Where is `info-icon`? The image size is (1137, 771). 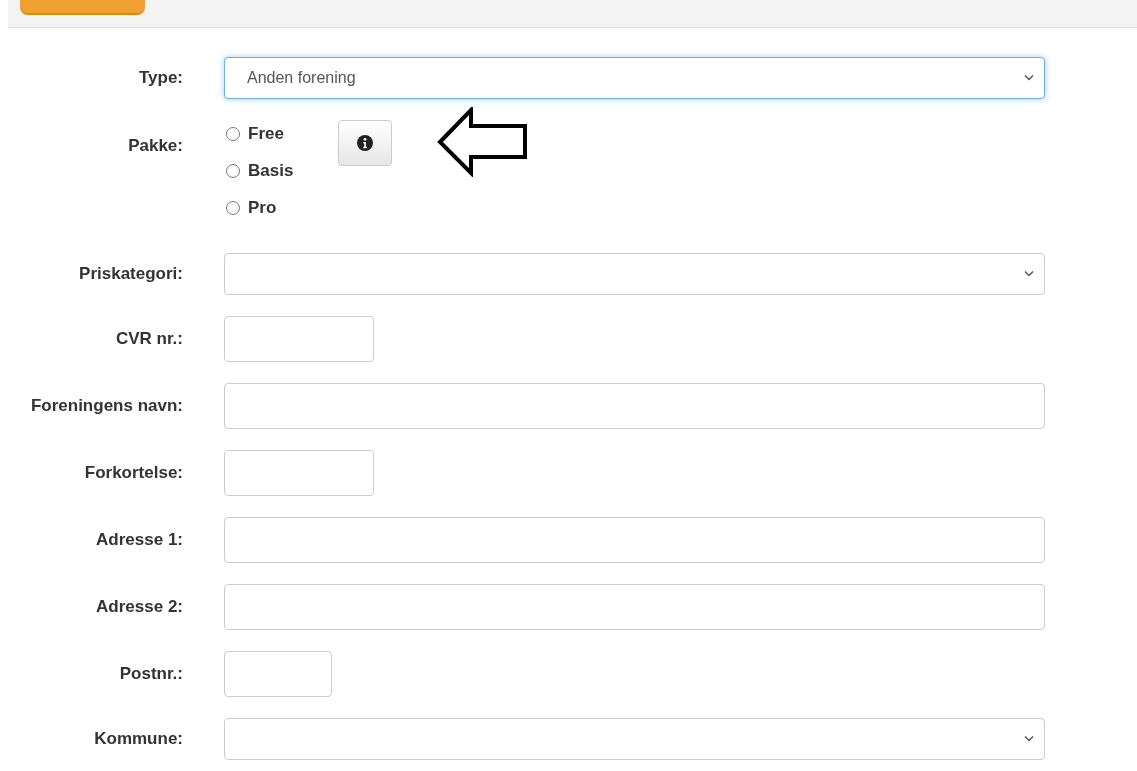
info-icon is located at coordinates (365, 143).